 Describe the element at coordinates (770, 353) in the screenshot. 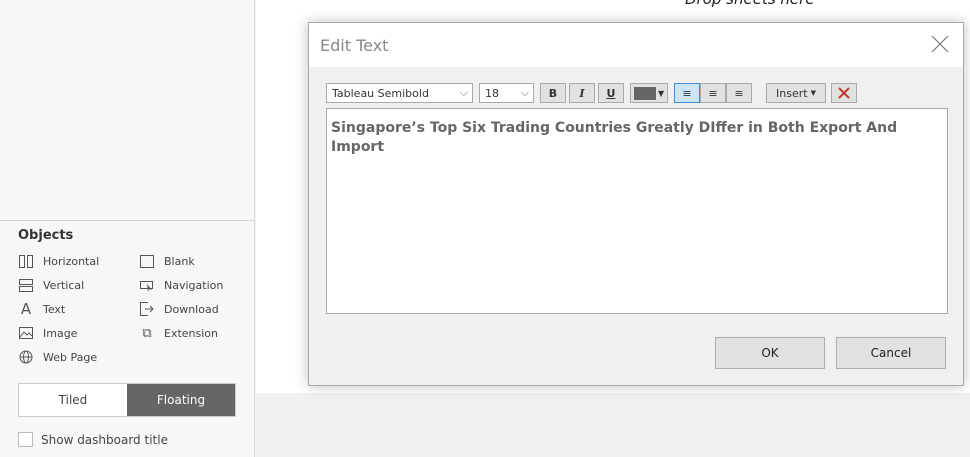

I see `ok-button: OK` at that location.